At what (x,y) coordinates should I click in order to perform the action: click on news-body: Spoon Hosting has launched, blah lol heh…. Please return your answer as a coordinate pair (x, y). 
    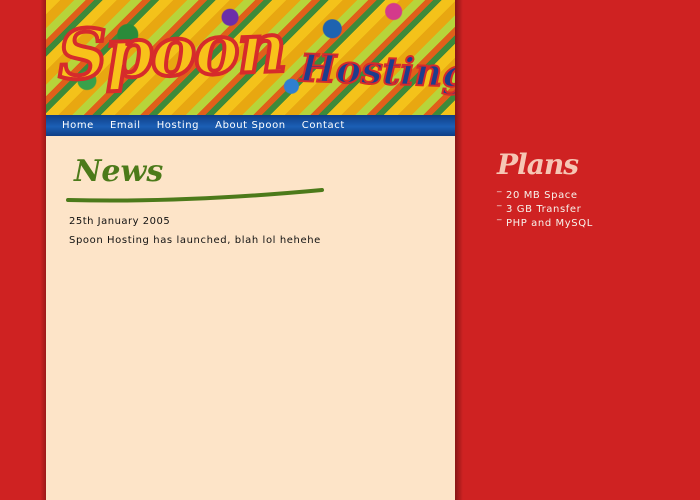
    Looking at the image, I should click on (195, 240).